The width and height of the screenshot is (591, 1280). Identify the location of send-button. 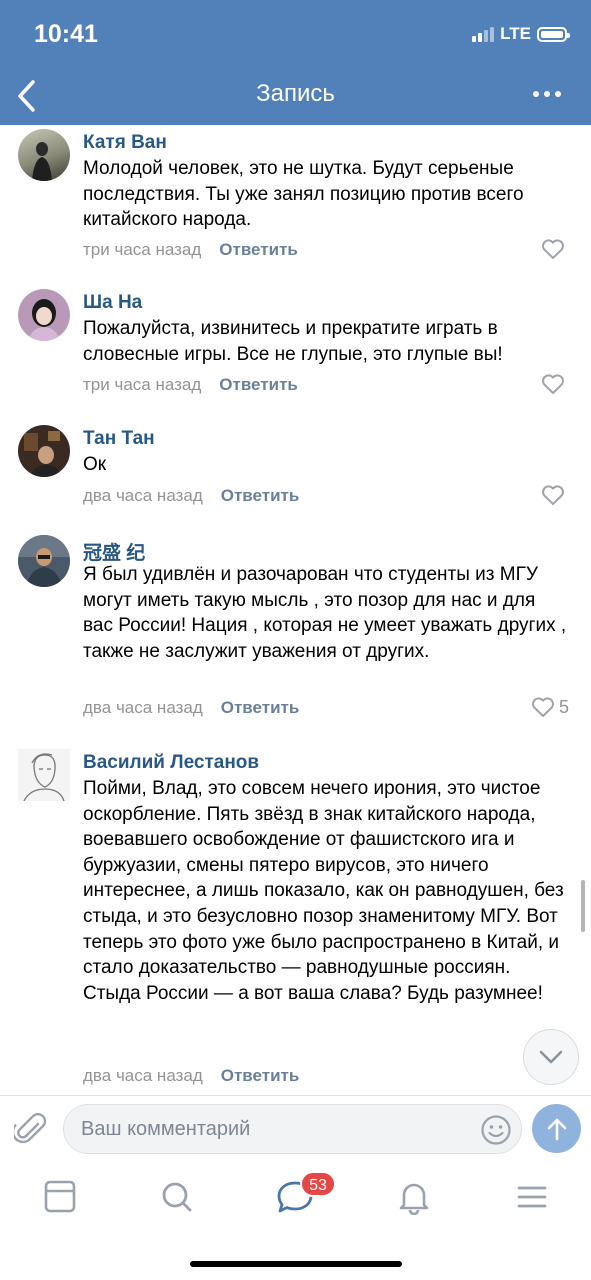
(556, 1128).